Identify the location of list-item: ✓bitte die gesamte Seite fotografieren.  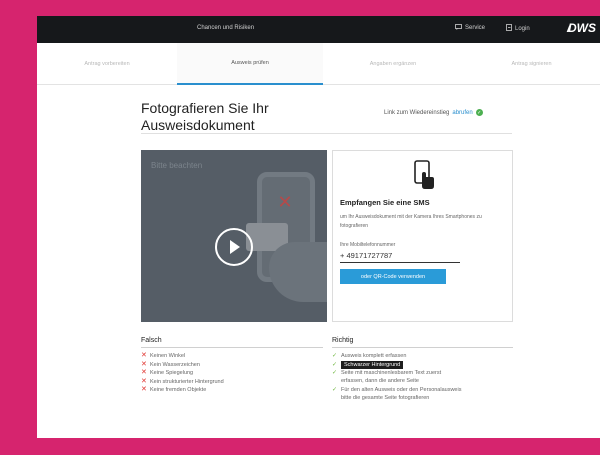
(385, 398).